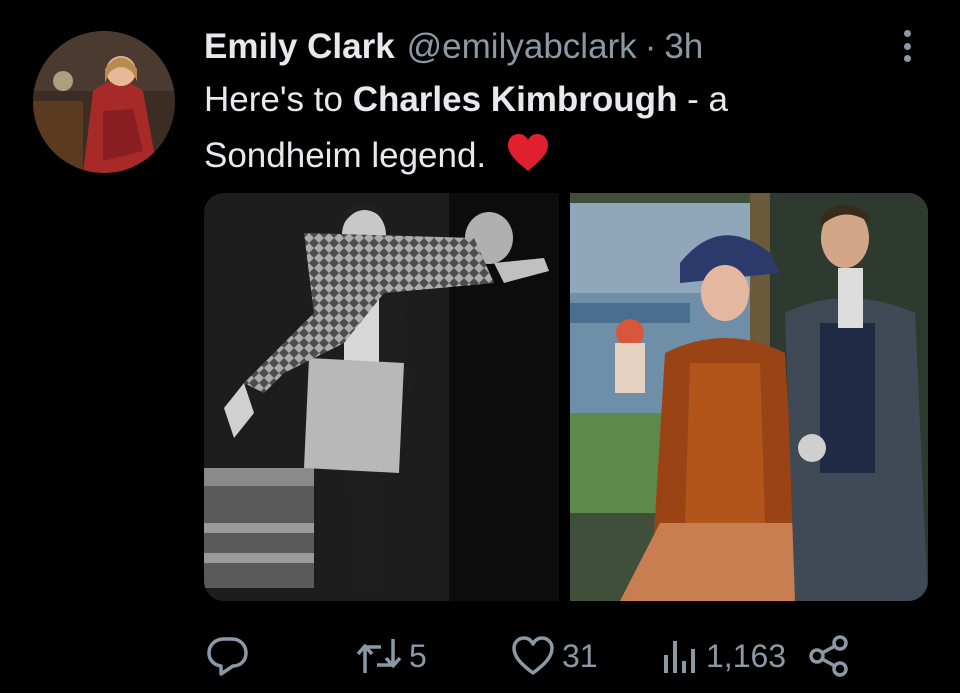 The width and height of the screenshot is (960, 693). I want to click on views-count: 1,163, so click(746, 655).